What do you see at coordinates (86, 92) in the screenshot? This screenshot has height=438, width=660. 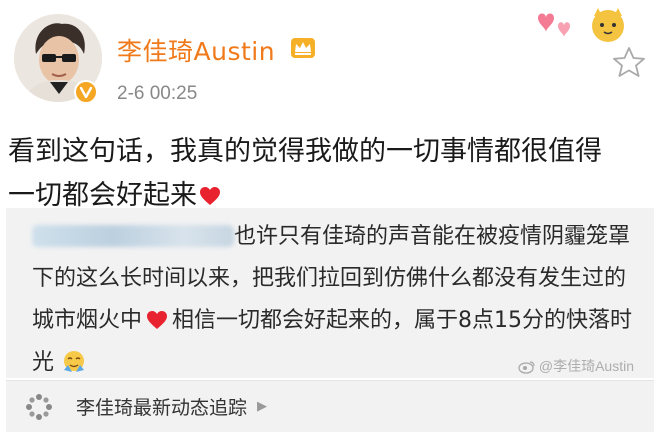 I see `verified-badge-icon` at bounding box center [86, 92].